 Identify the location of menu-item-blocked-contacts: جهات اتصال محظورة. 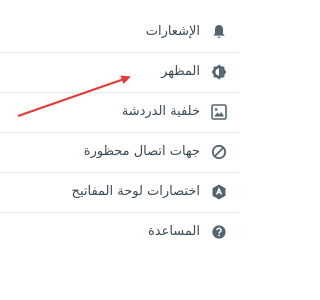
(119, 152).